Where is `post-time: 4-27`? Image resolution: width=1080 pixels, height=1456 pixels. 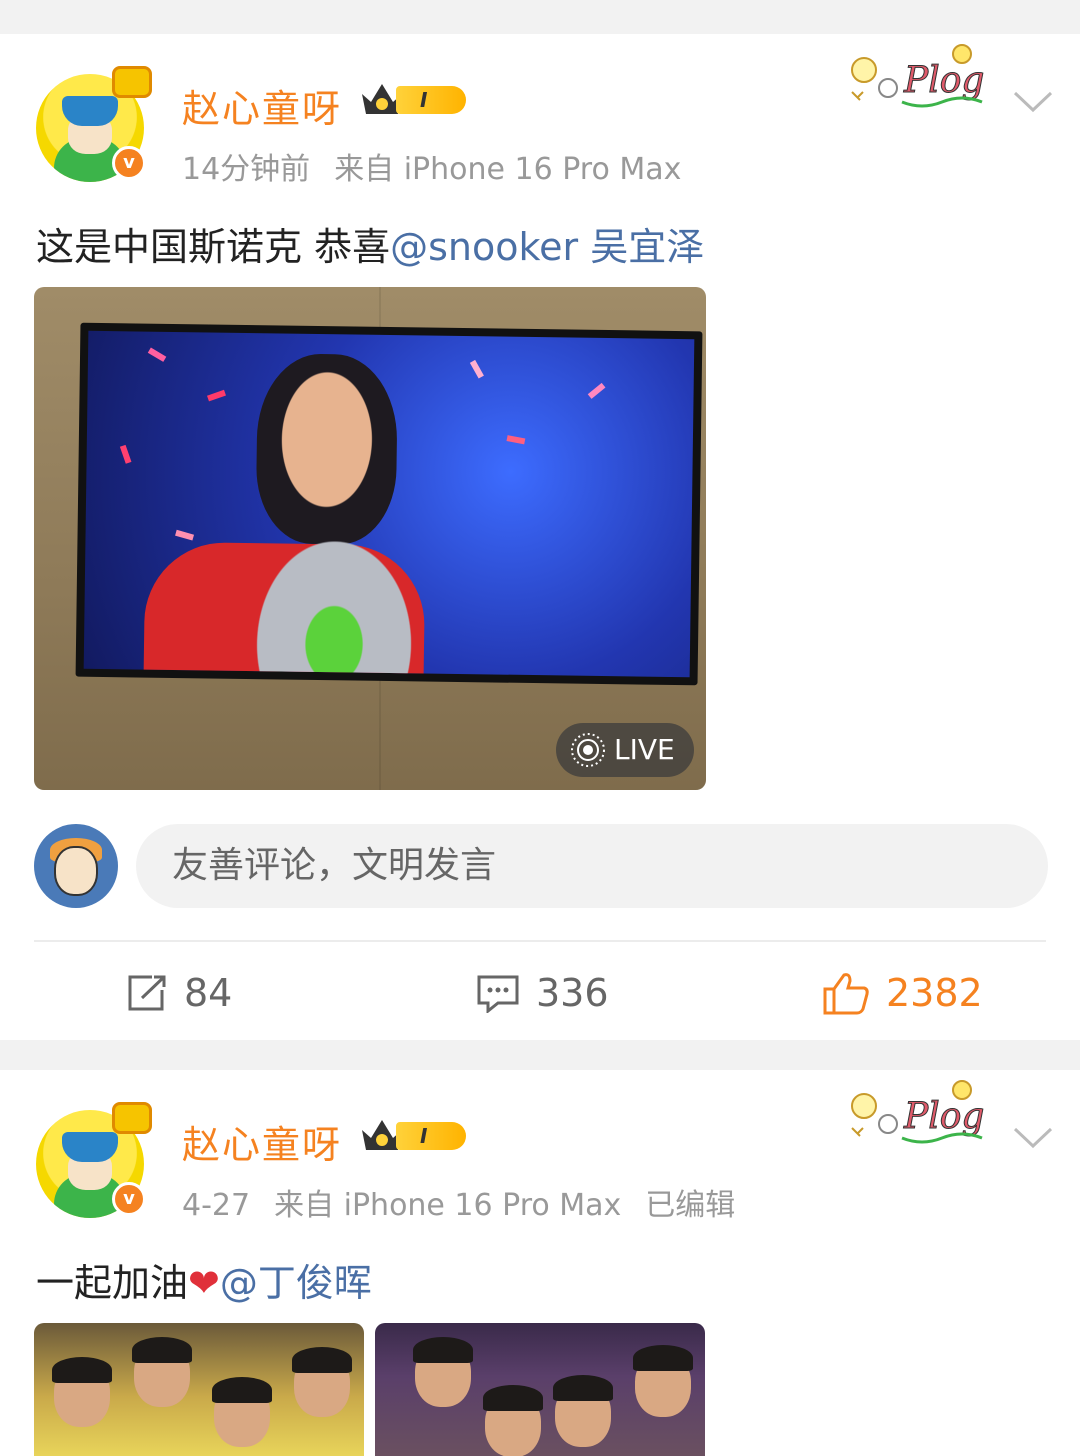 post-time: 4-27 is located at coordinates (216, 1205).